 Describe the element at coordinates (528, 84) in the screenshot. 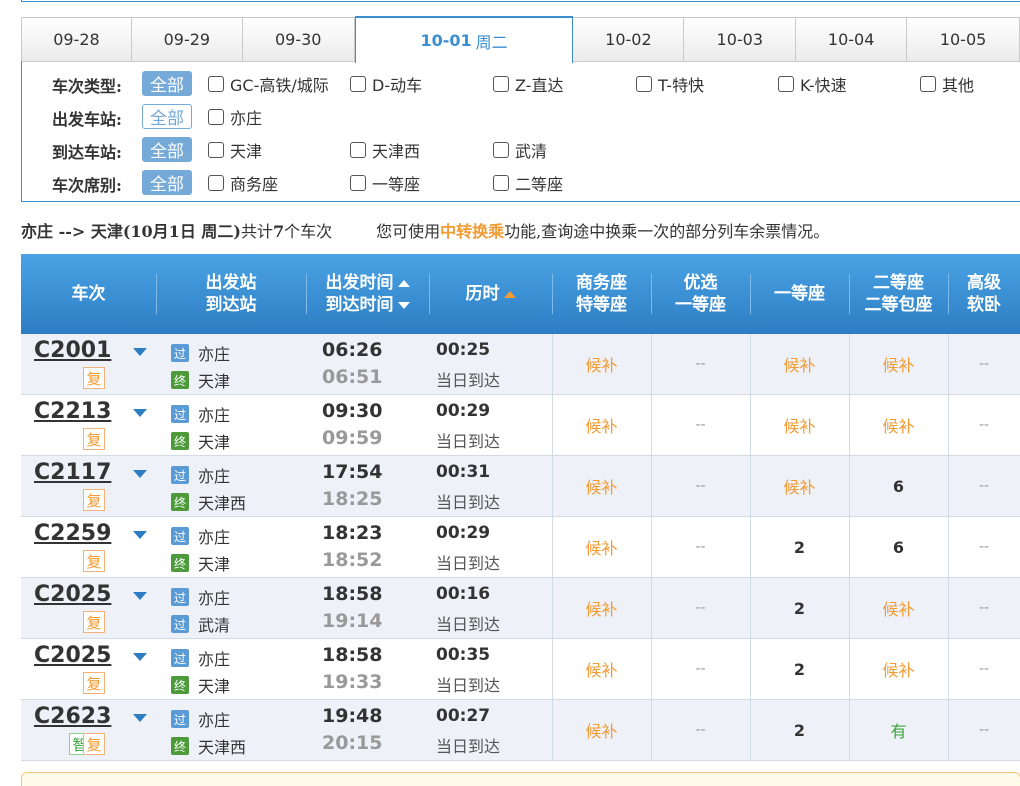

I see `train-type-option-z: Z-直达` at that location.